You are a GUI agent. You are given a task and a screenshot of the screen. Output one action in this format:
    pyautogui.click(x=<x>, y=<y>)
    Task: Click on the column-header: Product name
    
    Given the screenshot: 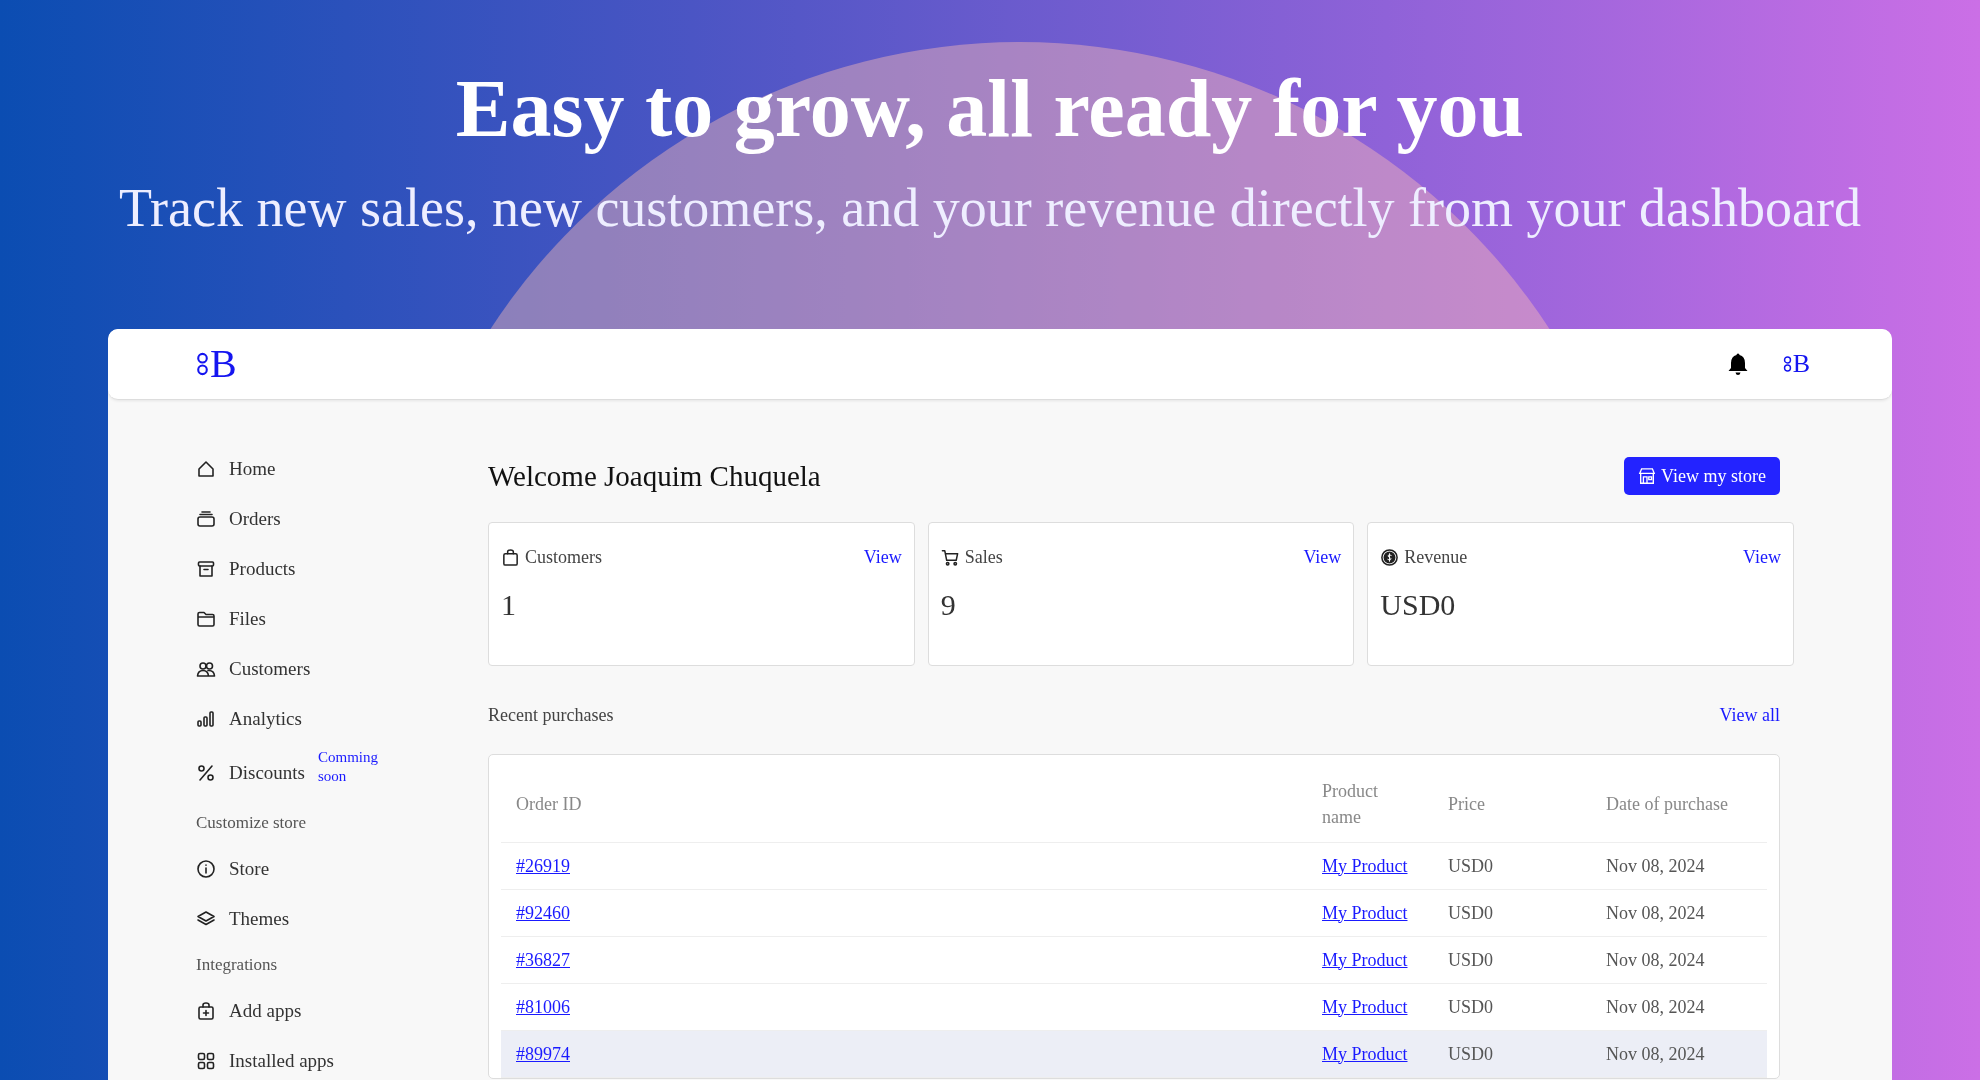 What is the action you would take?
    pyautogui.click(x=1370, y=805)
    